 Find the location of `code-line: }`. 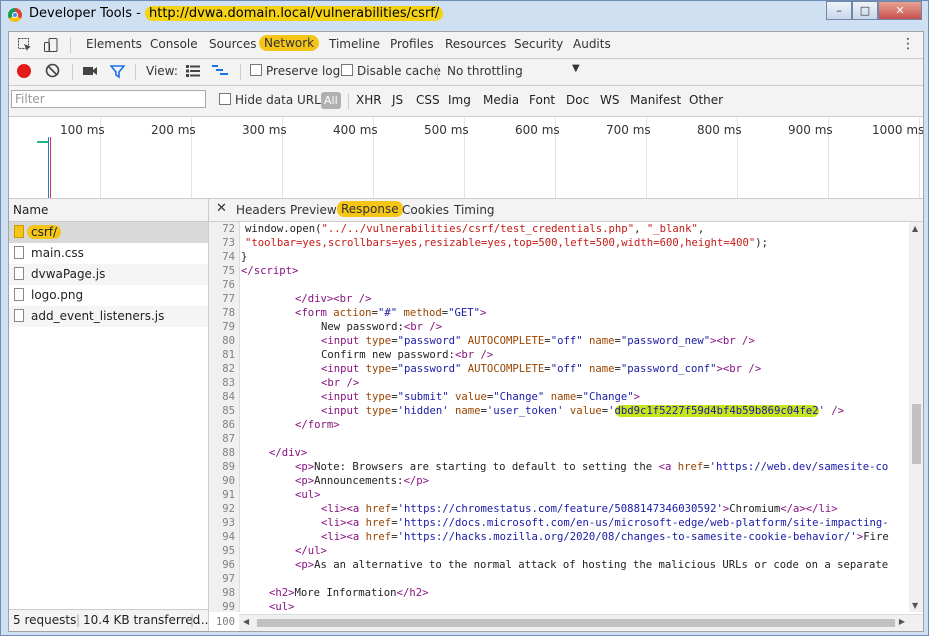

code-line: } is located at coordinates (244, 257).